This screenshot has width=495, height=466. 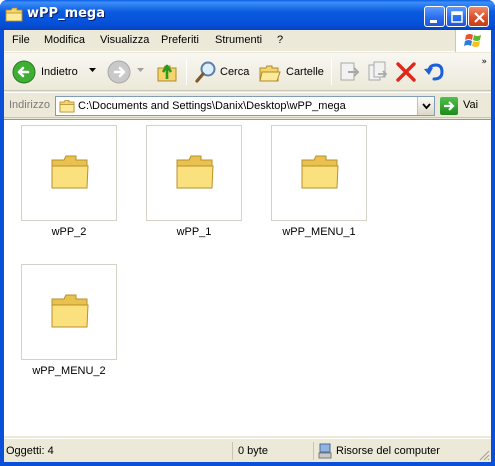 What do you see at coordinates (194, 232) in the screenshot?
I see `folder-name: wPP_1` at bounding box center [194, 232].